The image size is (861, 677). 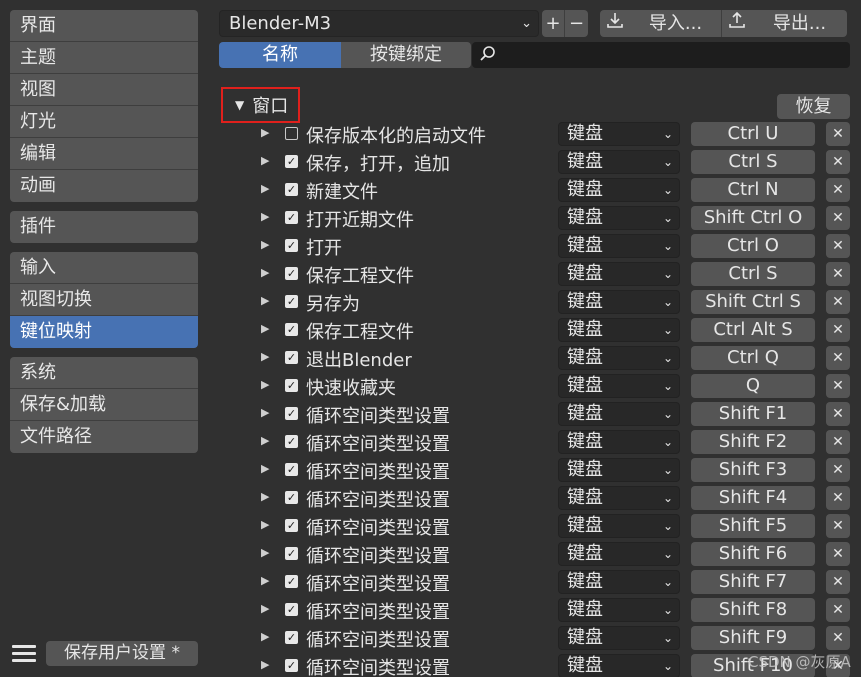 I want to click on key-binding-button: Shift F5, so click(x=753, y=526).